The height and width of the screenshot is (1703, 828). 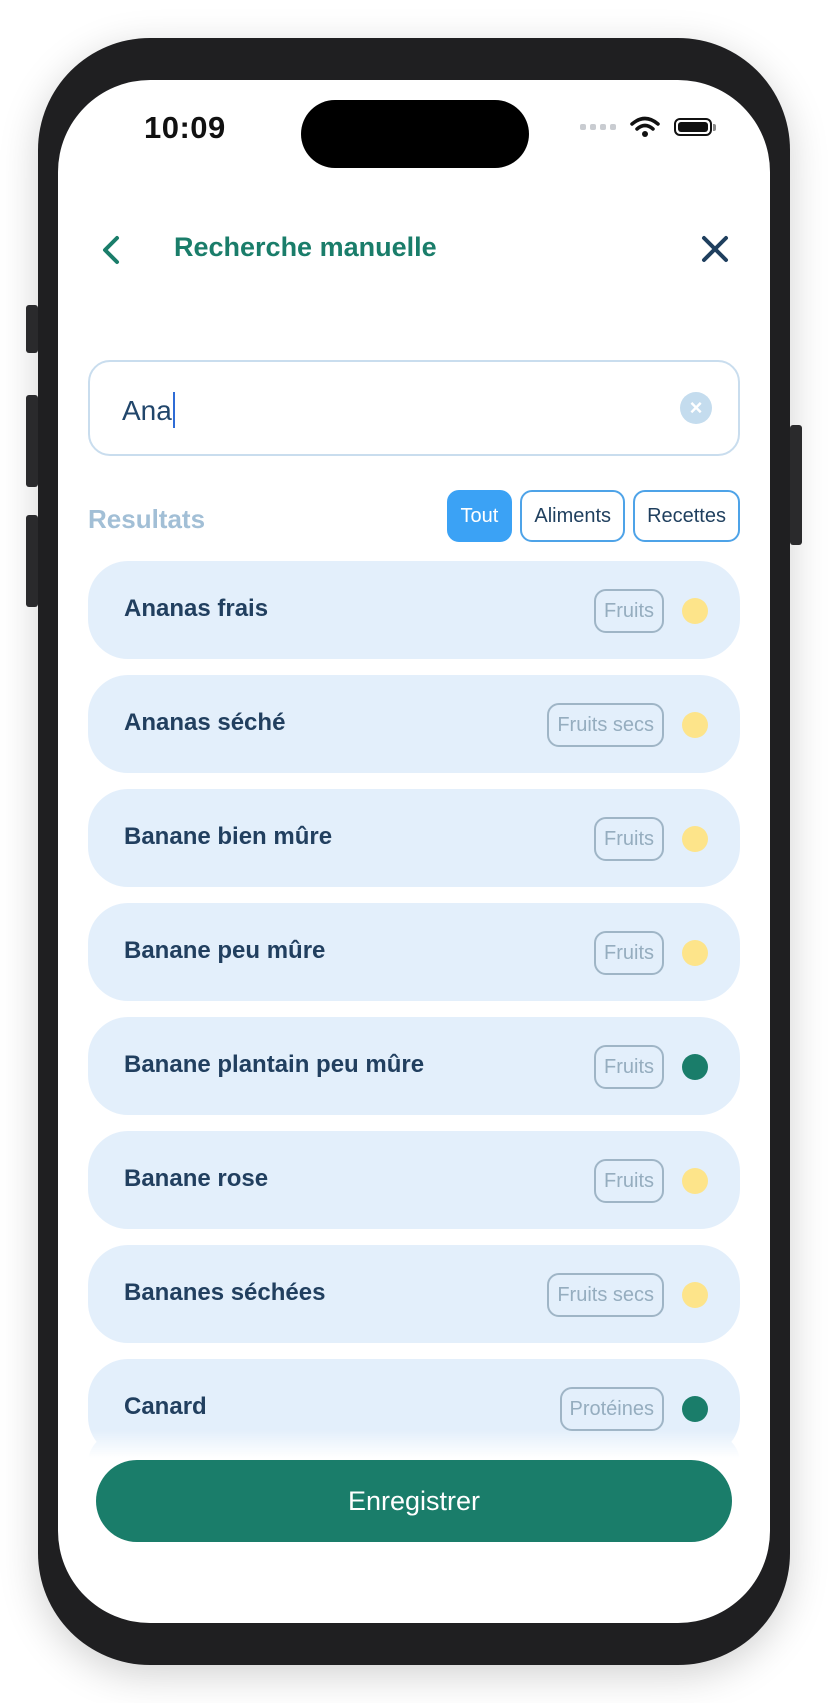 What do you see at coordinates (479, 516) in the screenshot?
I see `filter-all: Tout` at bounding box center [479, 516].